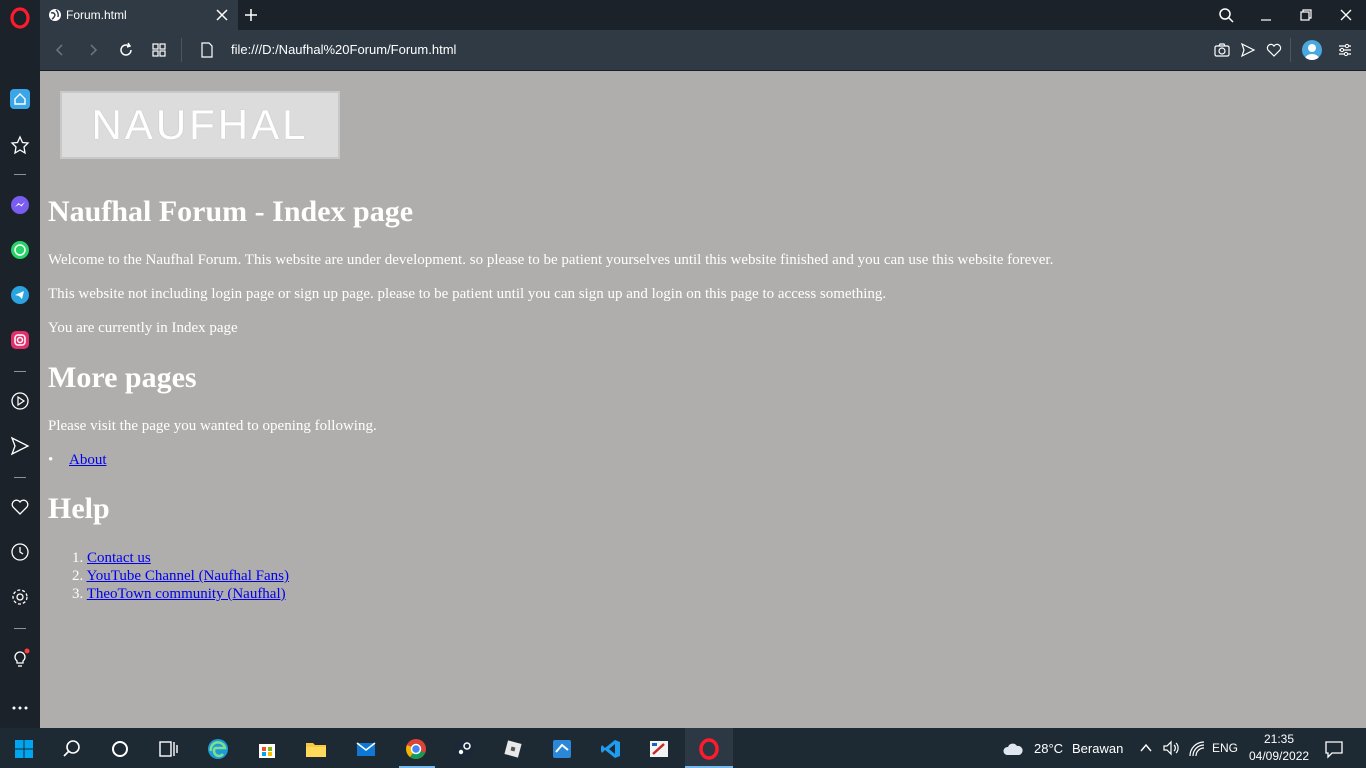  What do you see at coordinates (709, 749) in the screenshot?
I see `opera-taskbar-icon` at bounding box center [709, 749].